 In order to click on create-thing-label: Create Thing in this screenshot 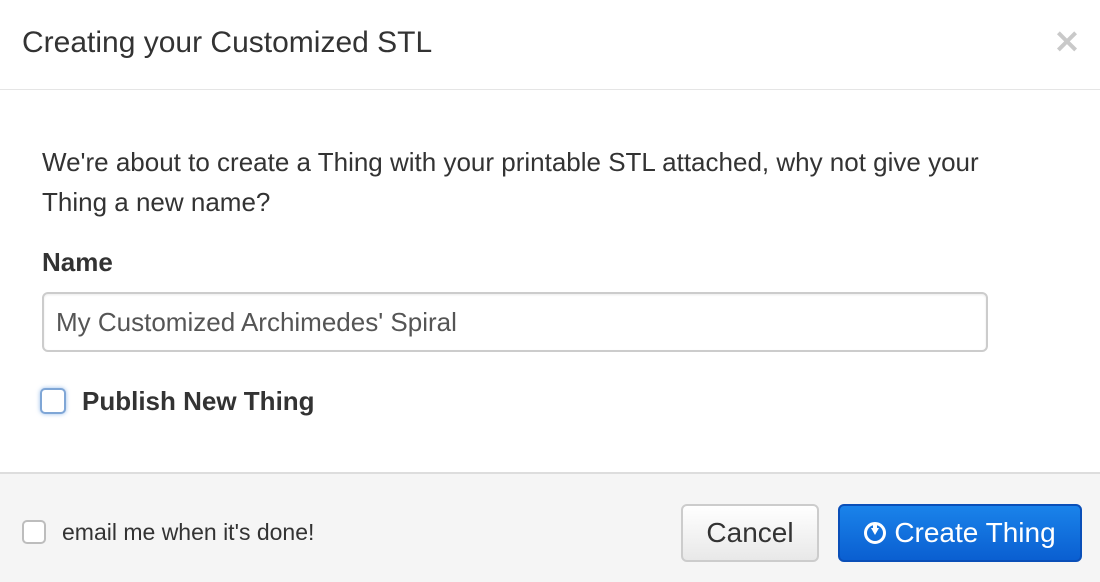, I will do `click(975, 532)`.